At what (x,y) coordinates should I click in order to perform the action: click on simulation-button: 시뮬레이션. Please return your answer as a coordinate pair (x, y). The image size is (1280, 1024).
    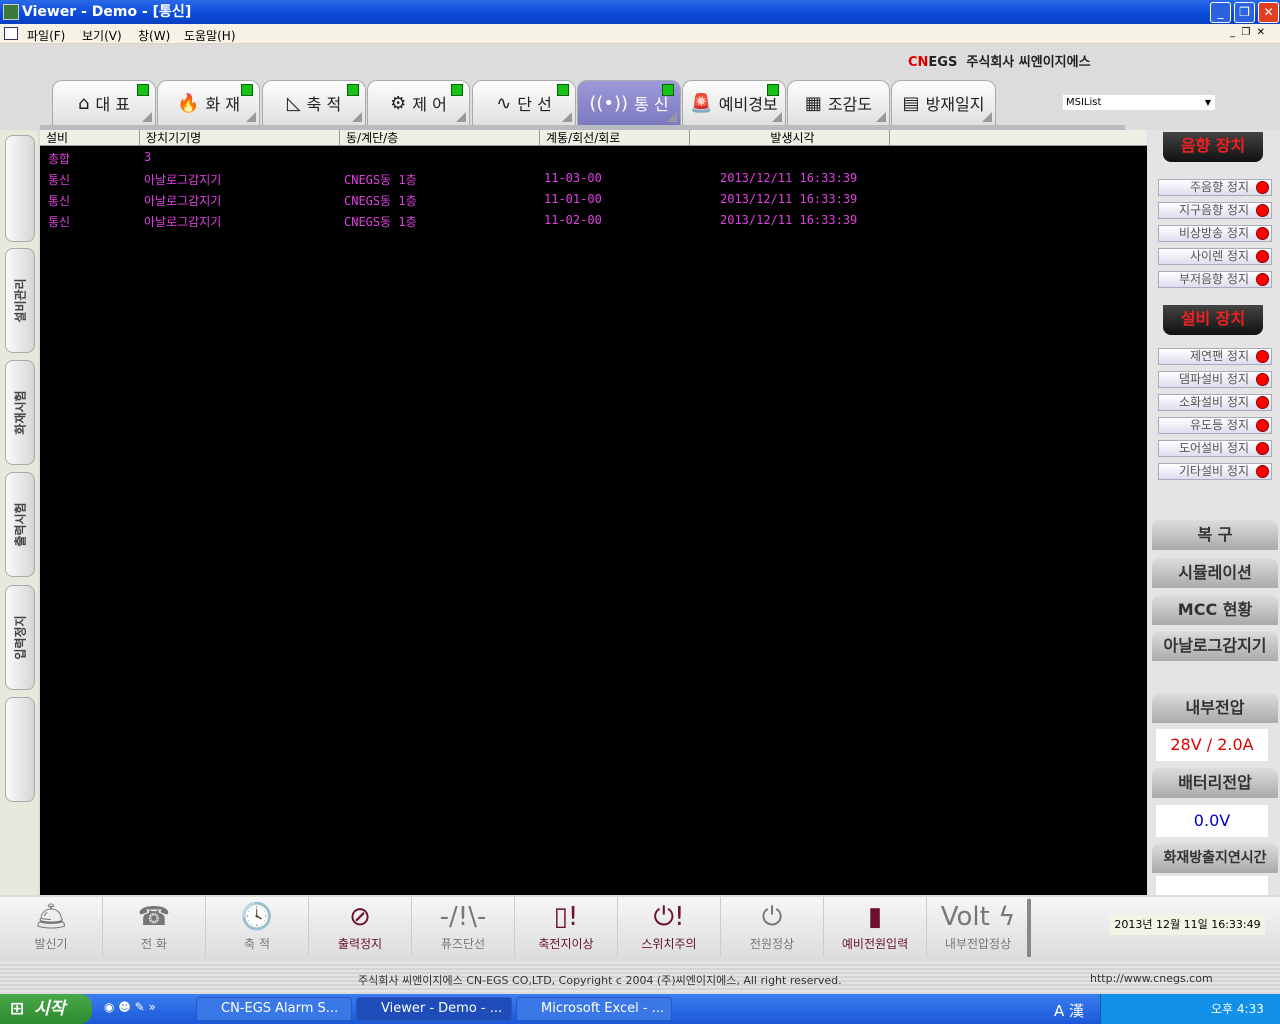
    Looking at the image, I should click on (1215, 573).